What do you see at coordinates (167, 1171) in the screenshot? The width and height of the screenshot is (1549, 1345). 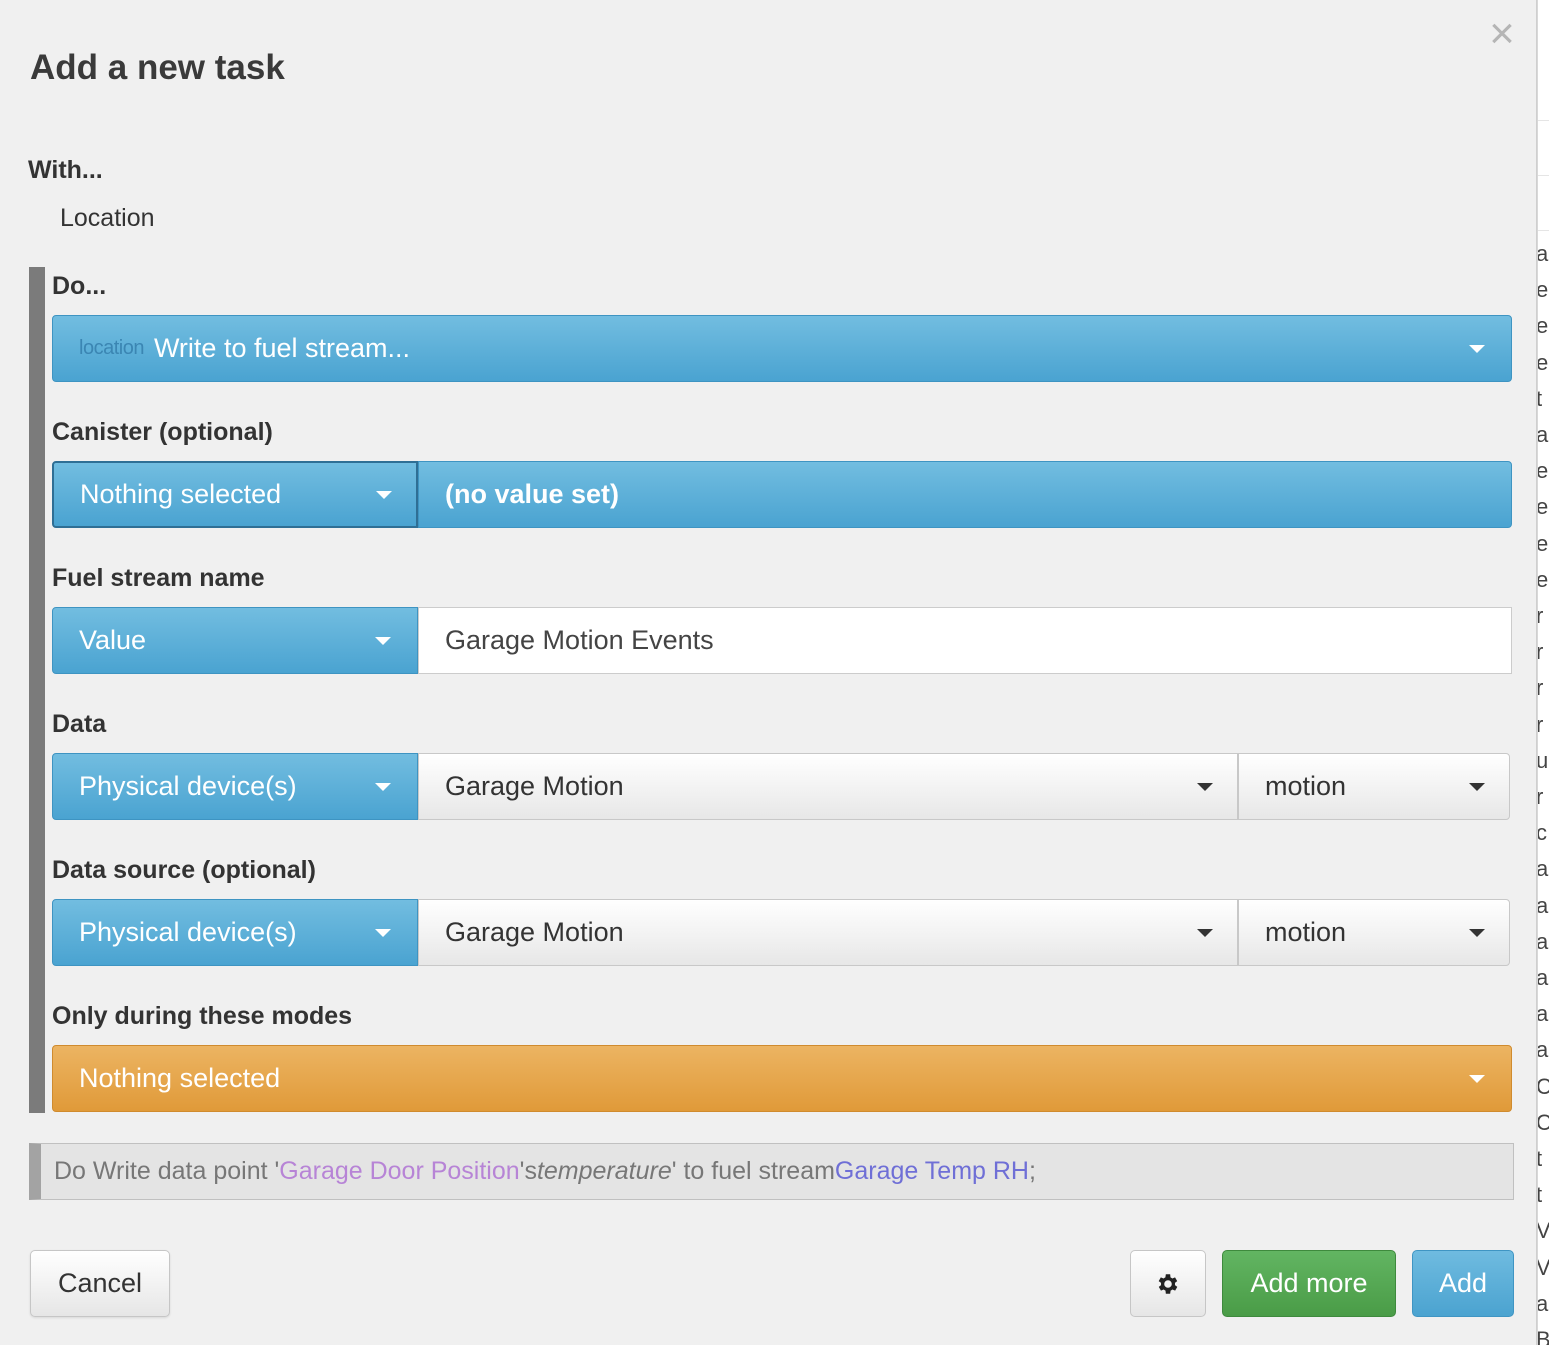 I see `summary-text-1: Do Write data point '` at bounding box center [167, 1171].